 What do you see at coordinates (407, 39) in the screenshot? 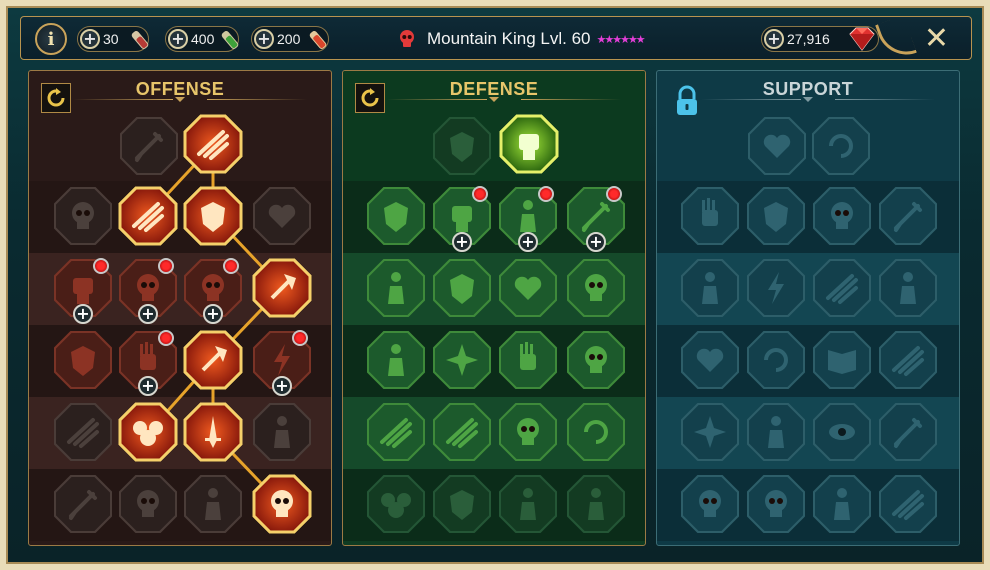
I see `red-skull-icon` at bounding box center [407, 39].